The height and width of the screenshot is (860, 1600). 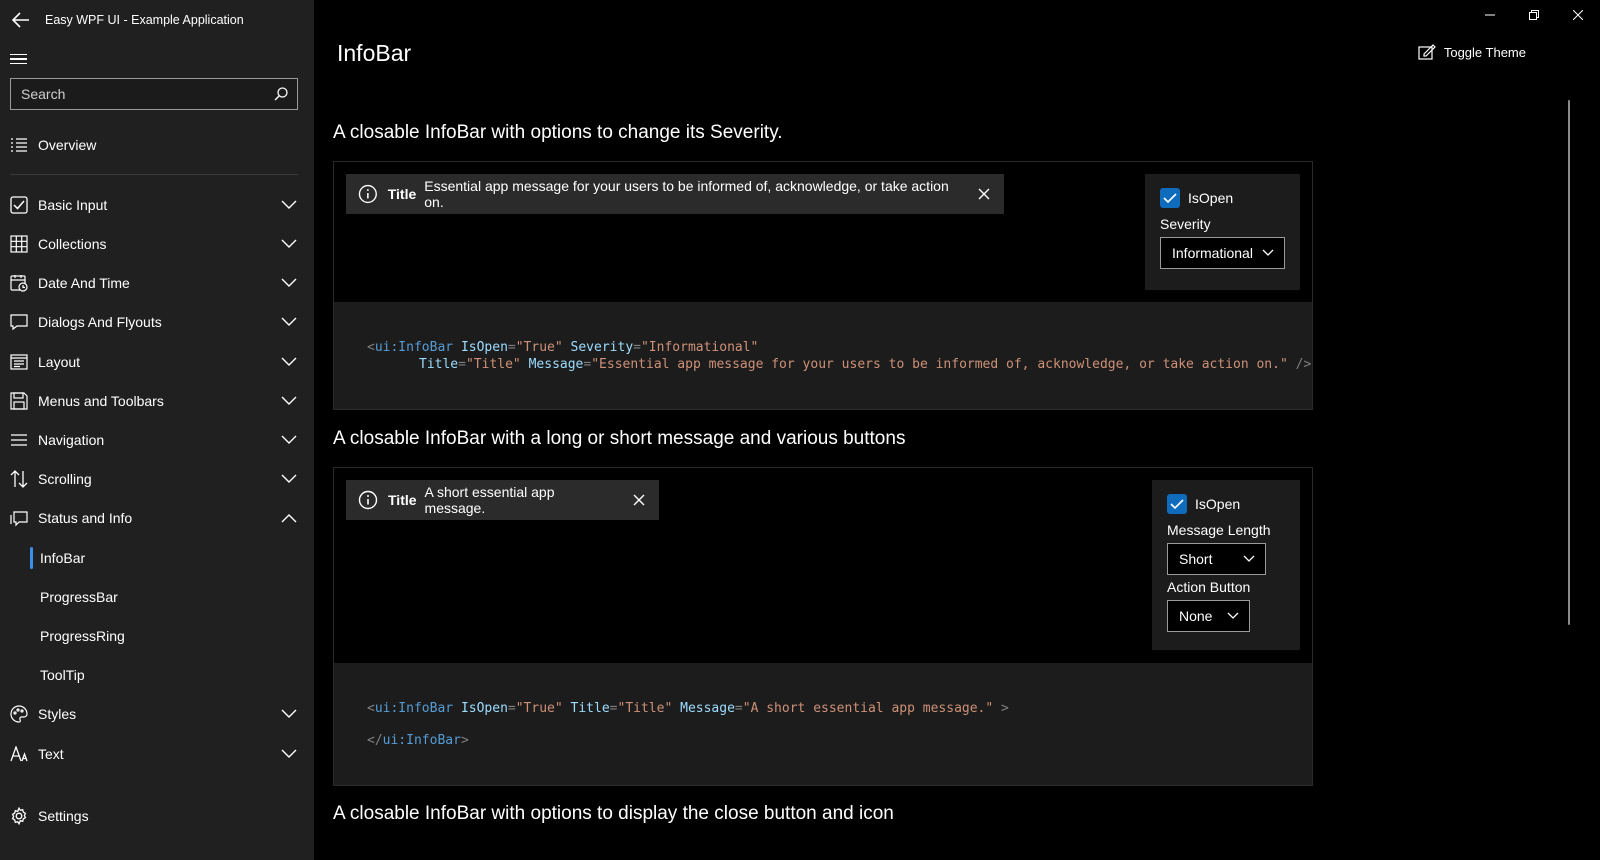 I want to click on toggle-theme-button: Toggle Theme, so click(x=1472, y=52).